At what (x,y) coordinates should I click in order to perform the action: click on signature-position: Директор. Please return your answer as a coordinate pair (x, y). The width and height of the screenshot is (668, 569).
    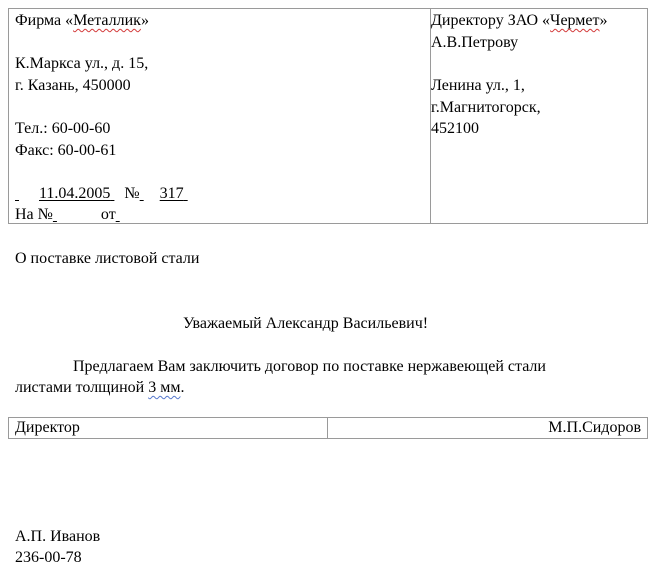
    Looking at the image, I should click on (47, 427).